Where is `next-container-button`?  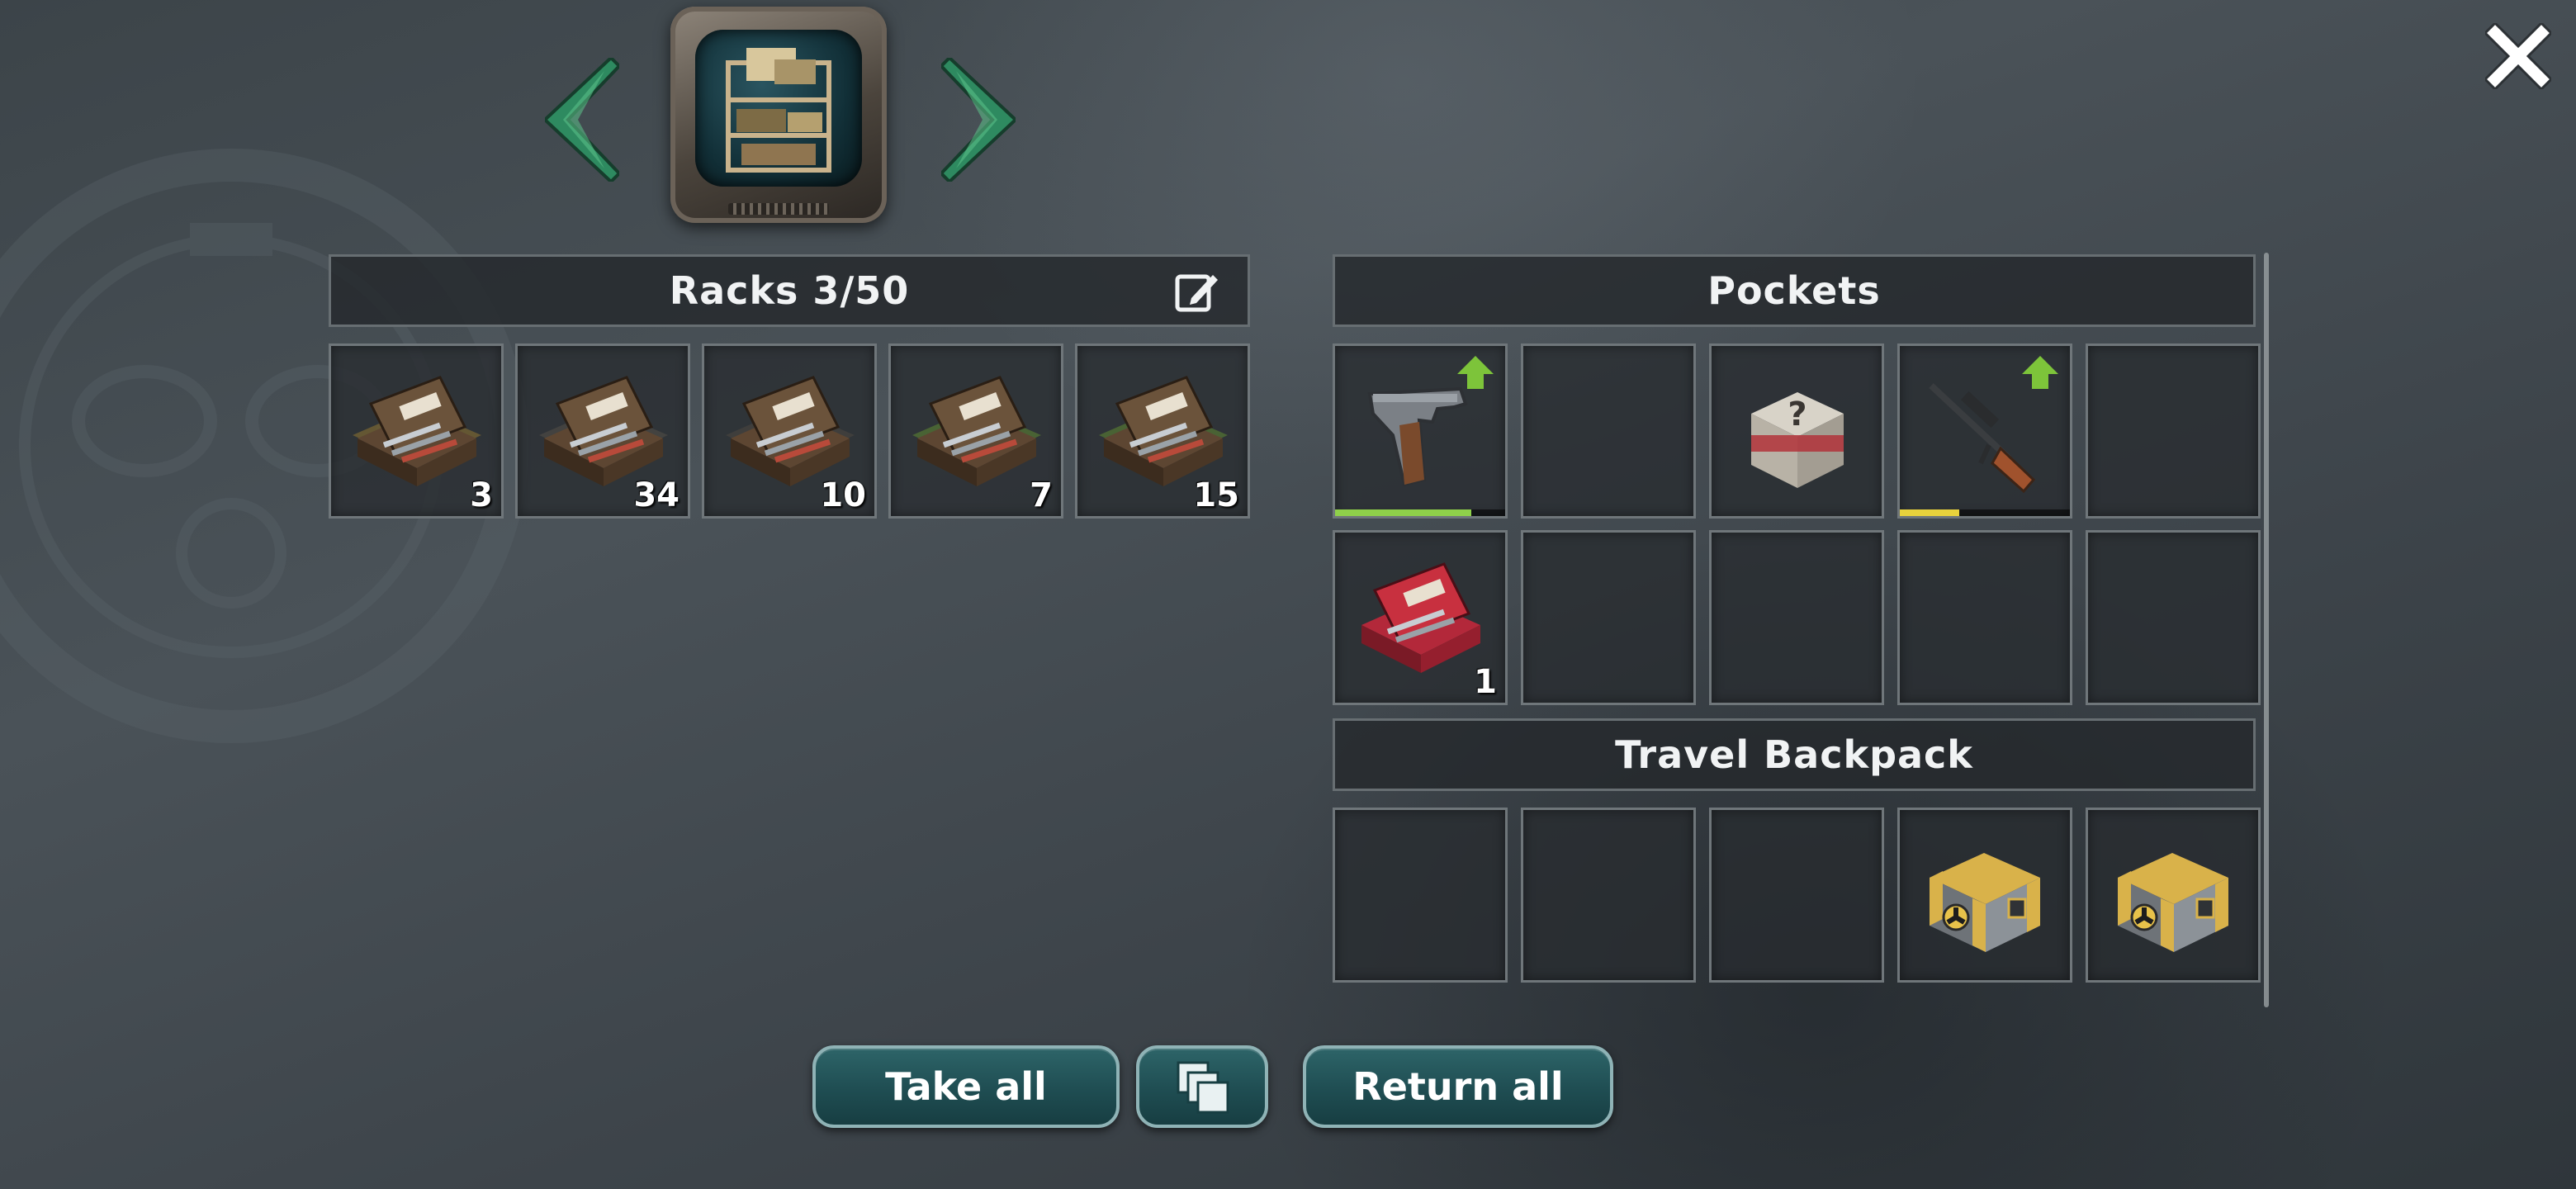 next-container-button is located at coordinates (978, 119).